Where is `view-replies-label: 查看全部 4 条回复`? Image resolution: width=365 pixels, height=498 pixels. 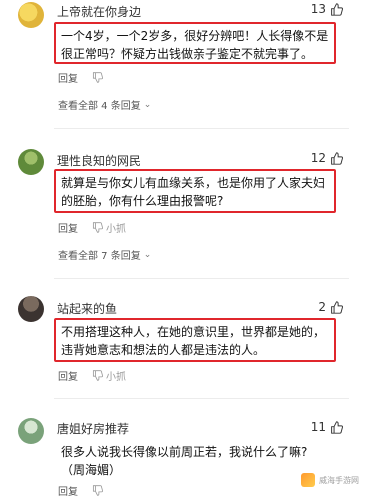 view-replies-label: 查看全部 4 条回复 is located at coordinates (99, 106).